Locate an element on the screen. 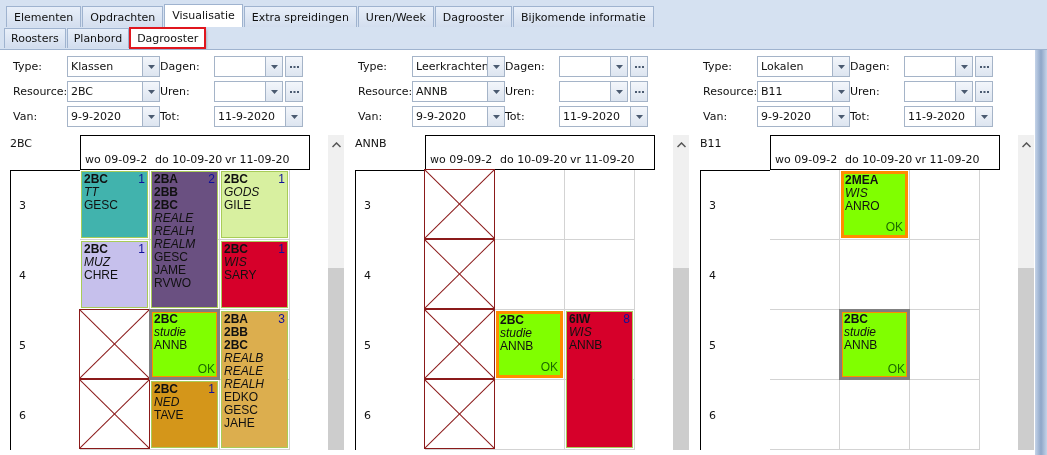 Image resolution: width=1047 pixels, height=455 pixels. lesson-card: 2BA 2BB 2BC REALB REALE REALH EDKO GESC JAHE 3 is located at coordinates (254, 379).